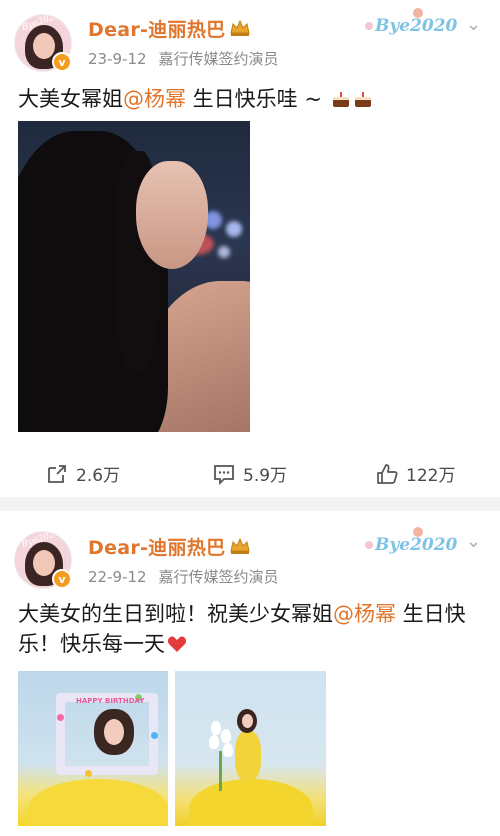  Describe the element at coordinates (254, 99) in the screenshot. I see `post-text-tail: 生日快乐哇 ~` at that location.